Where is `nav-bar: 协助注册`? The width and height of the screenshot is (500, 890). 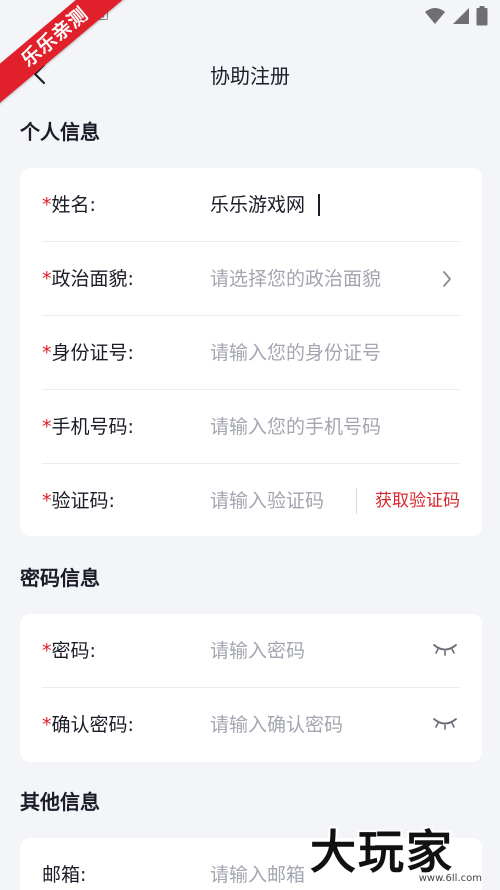 nav-bar: 协助注册 is located at coordinates (250, 74).